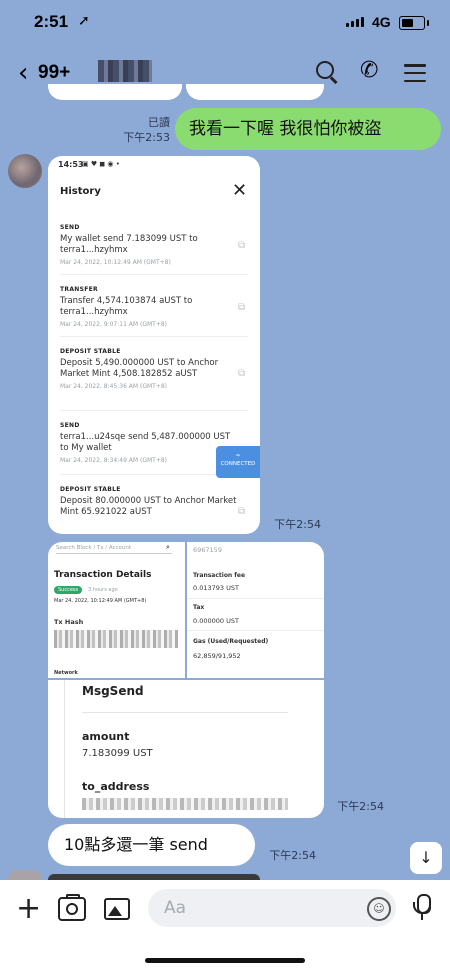  Describe the element at coordinates (217, 656) in the screenshot. I see `gas-value: 62,859/91,952` at that location.